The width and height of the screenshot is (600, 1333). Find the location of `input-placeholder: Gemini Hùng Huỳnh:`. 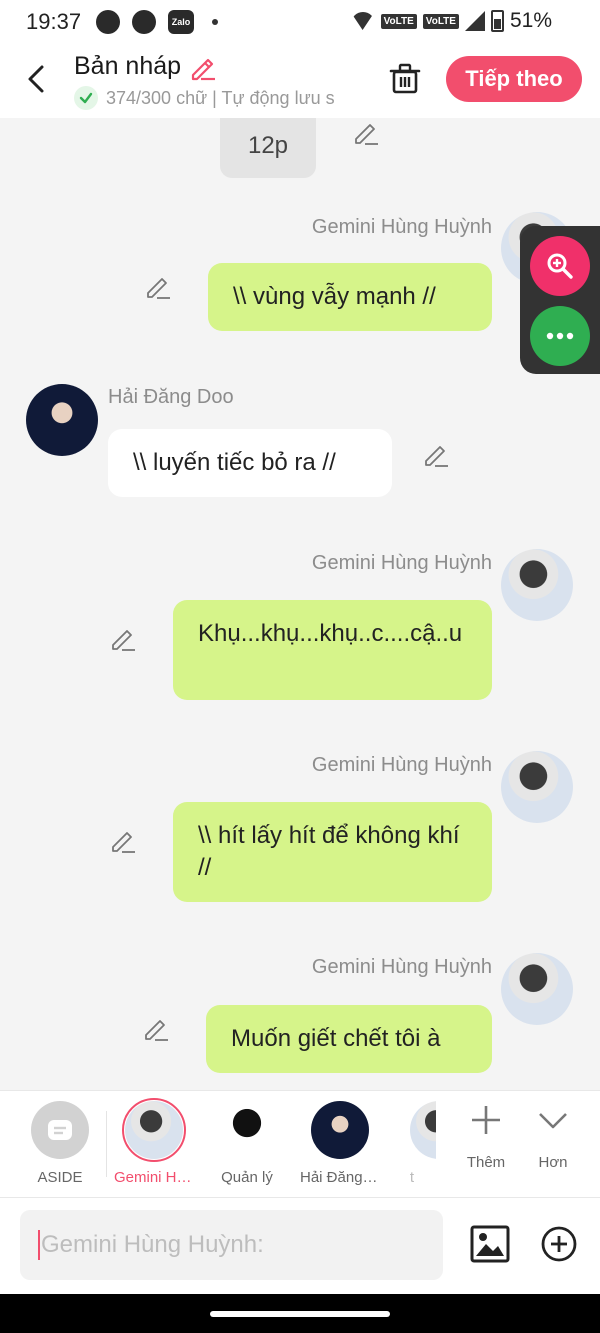

input-placeholder: Gemini Hùng Huỳnh: is located at coordinates (152, 1244).